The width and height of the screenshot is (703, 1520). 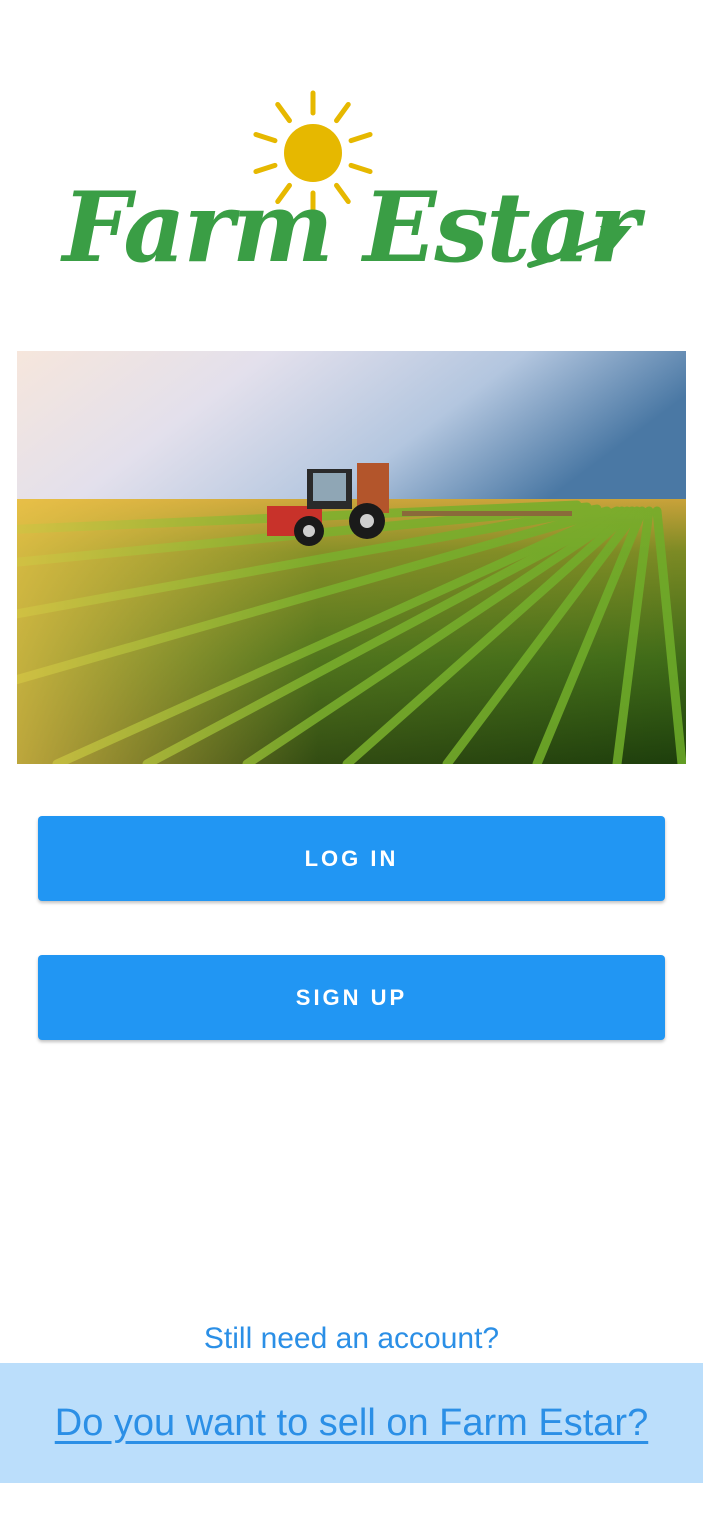 I want to click on signup-button: SIGN UP, so click(x=351, y=997).